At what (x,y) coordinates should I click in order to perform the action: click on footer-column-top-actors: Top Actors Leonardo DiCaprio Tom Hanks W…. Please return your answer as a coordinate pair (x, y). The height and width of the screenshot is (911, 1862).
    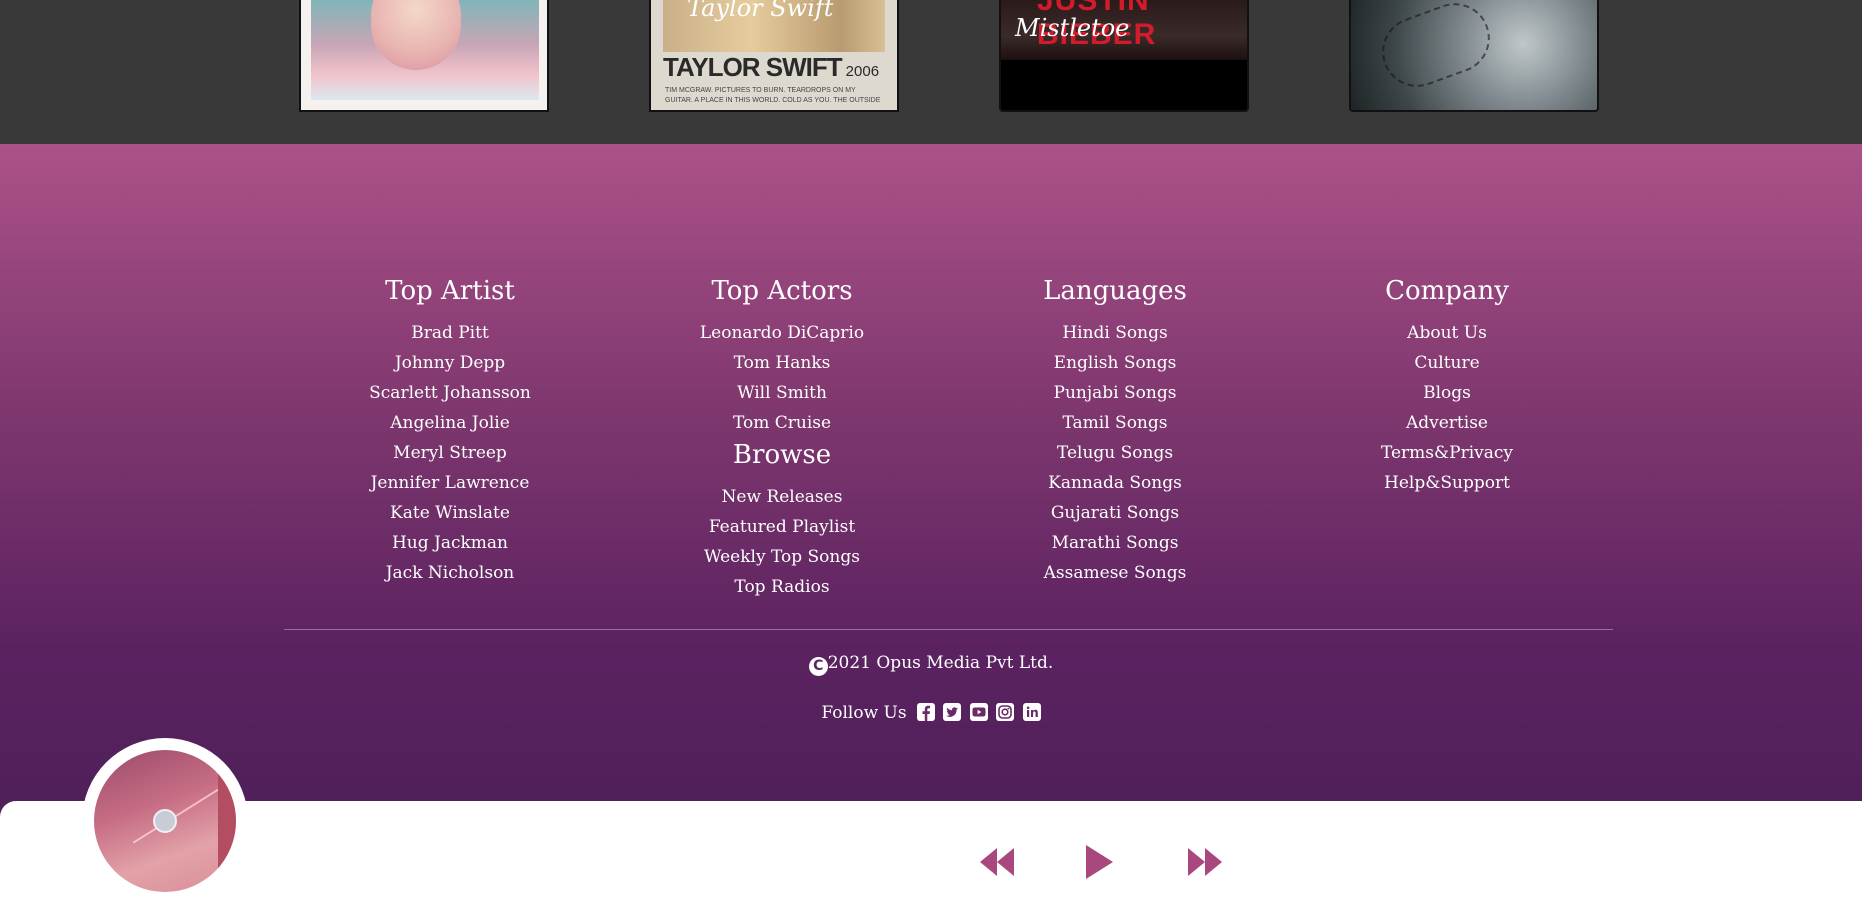
    Looking at the image, I should click on (782, 439).